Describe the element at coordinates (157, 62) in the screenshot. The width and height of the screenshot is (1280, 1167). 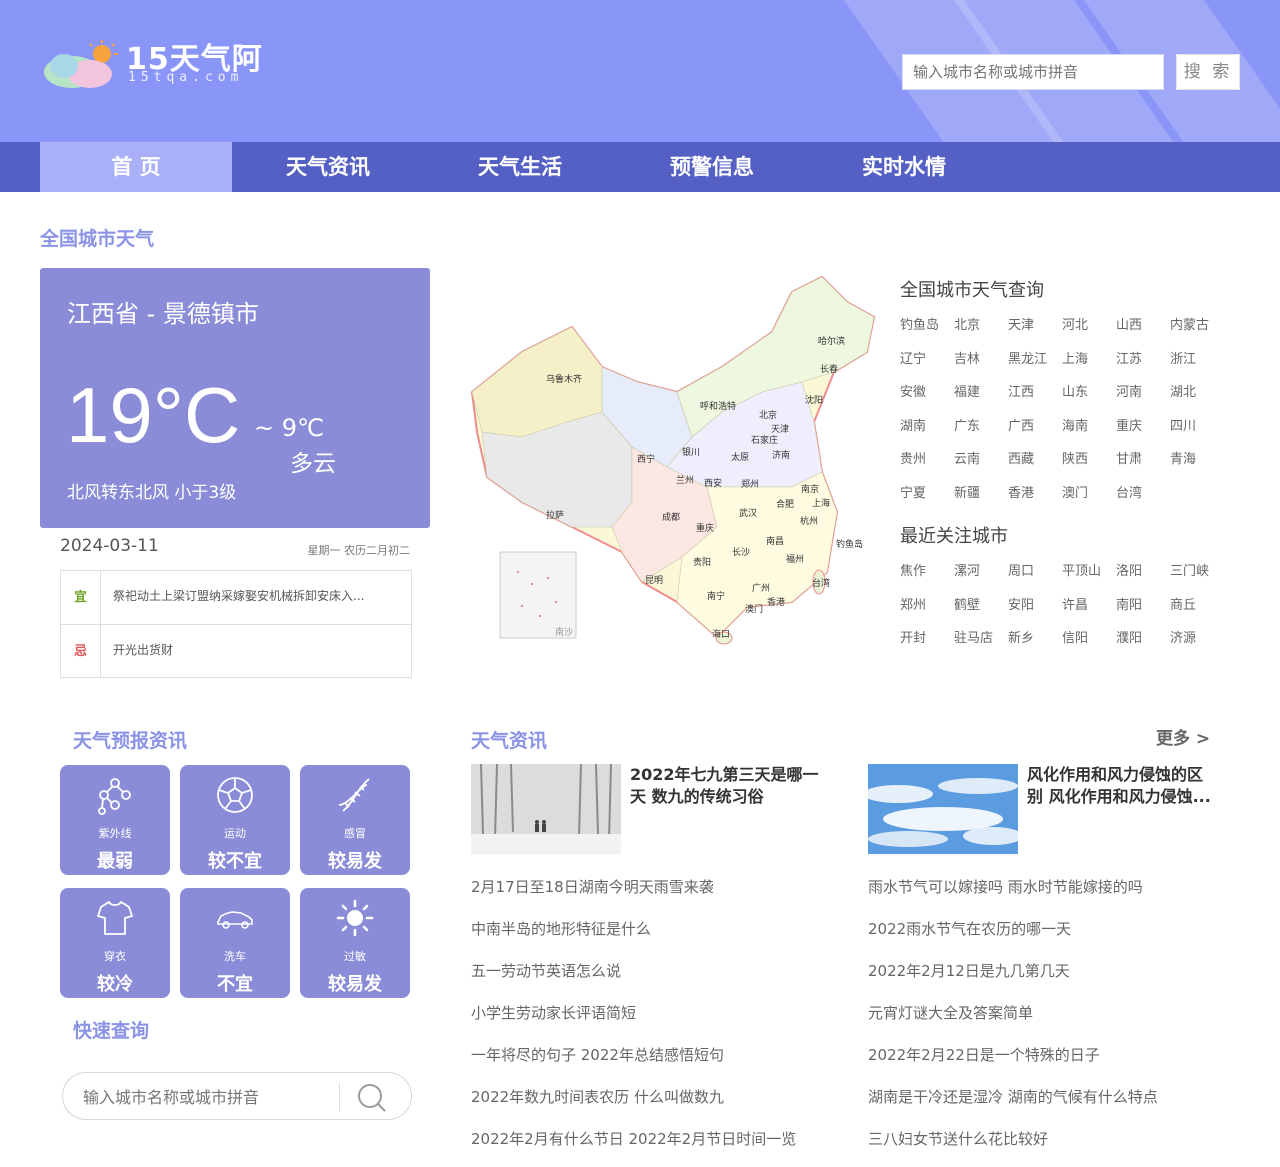
I see `site-logo: 15天气阿 15tqa.com` at that location.